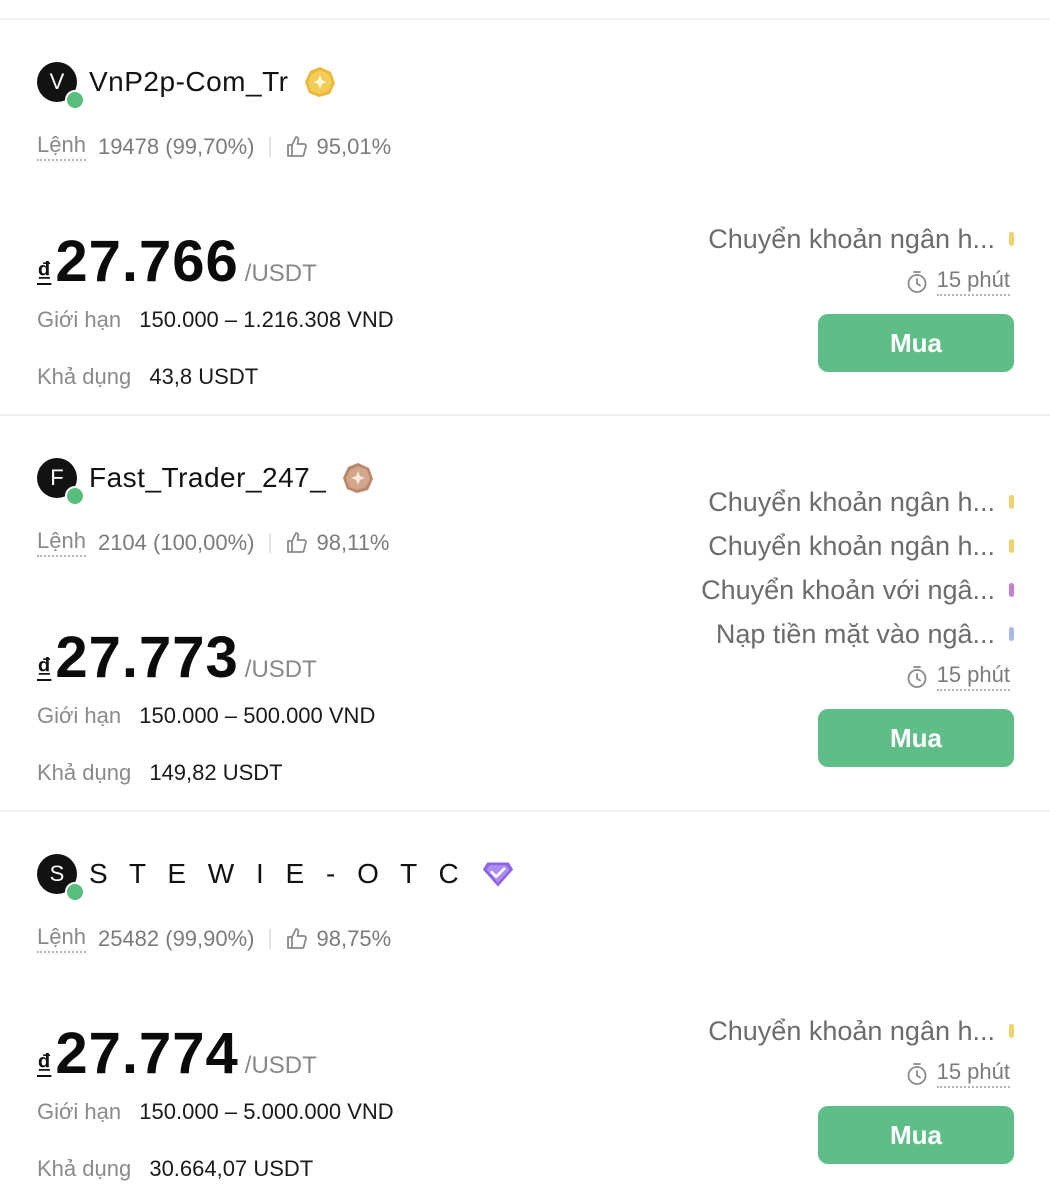 This screenshot has width=1050, height=1200. I want to click on price-row: ₫ 27.774 /USDT, so click(177, 1053).